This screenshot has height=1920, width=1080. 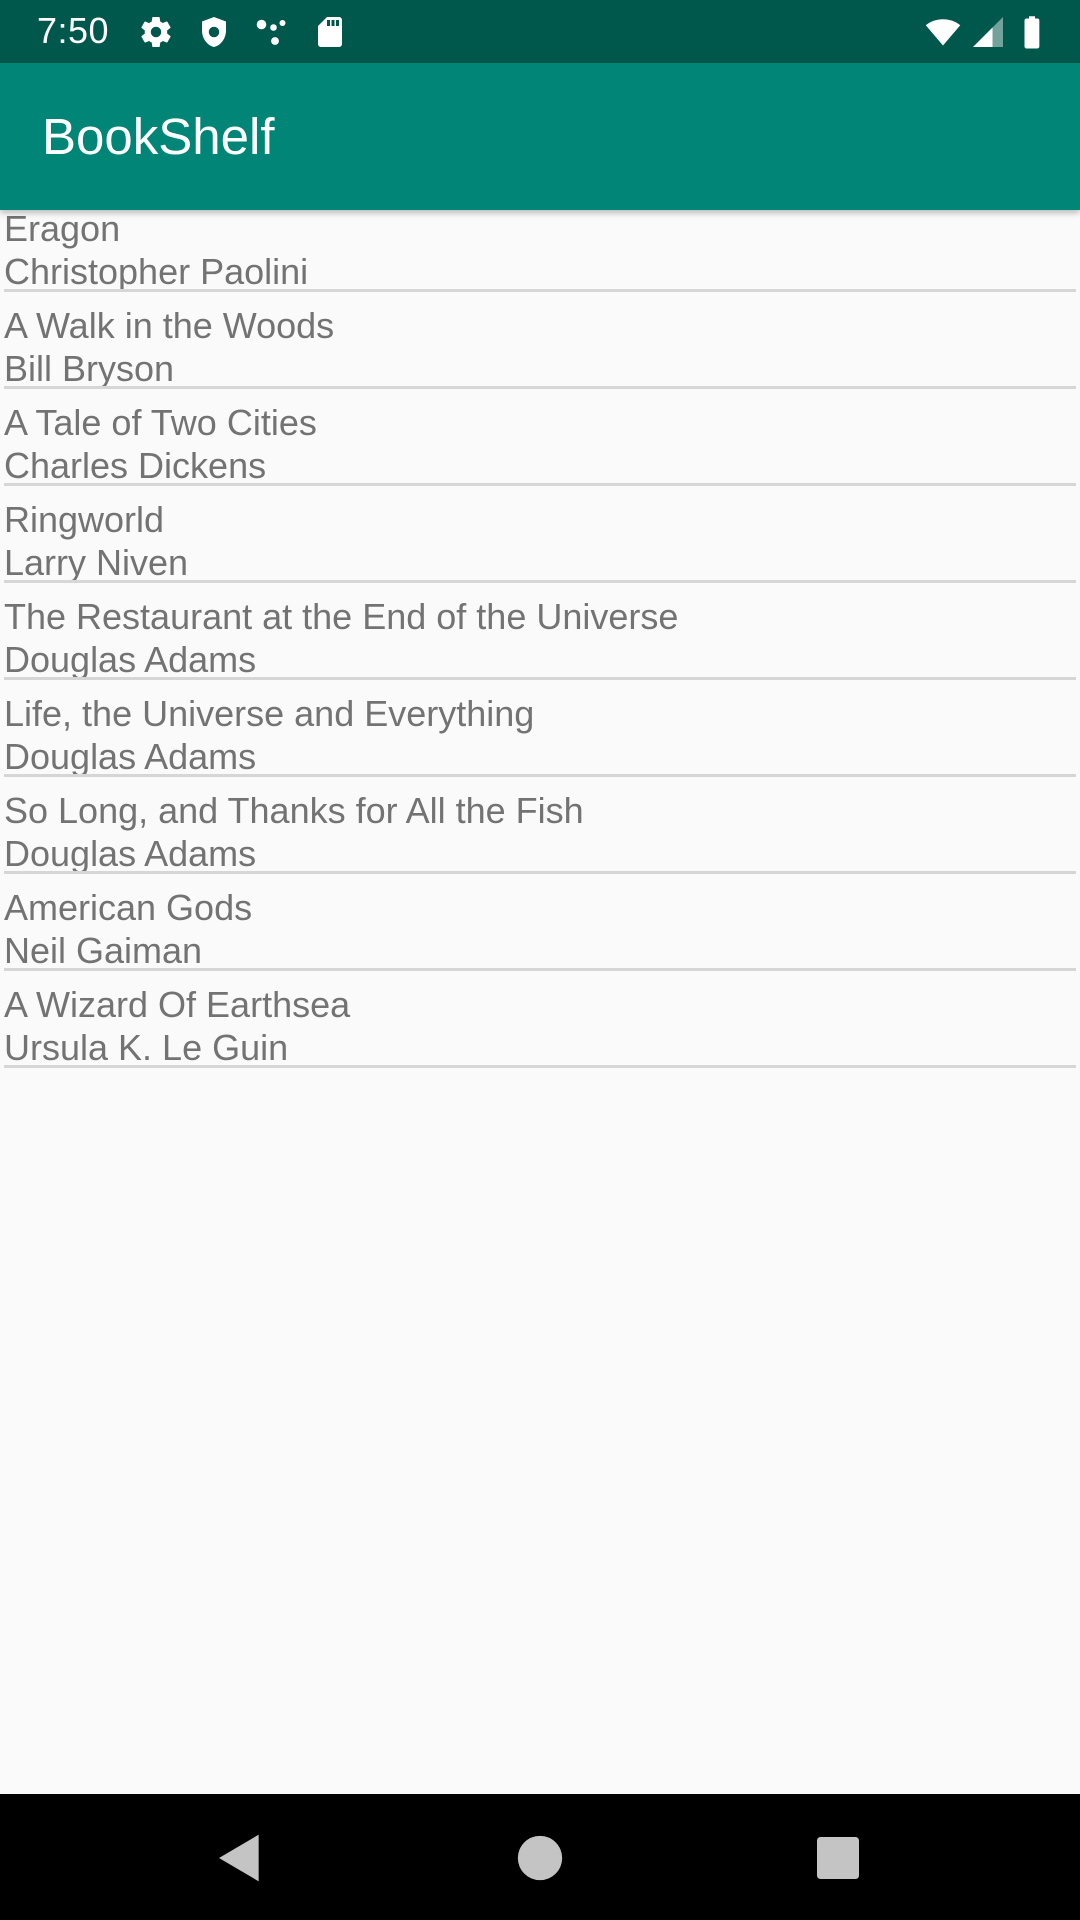 What do you see at coordinates (540, 340) in the screenshot?
I see `book-list-item: A Walk in the Woods Bill Bryson` at bounding box center [540, 340].